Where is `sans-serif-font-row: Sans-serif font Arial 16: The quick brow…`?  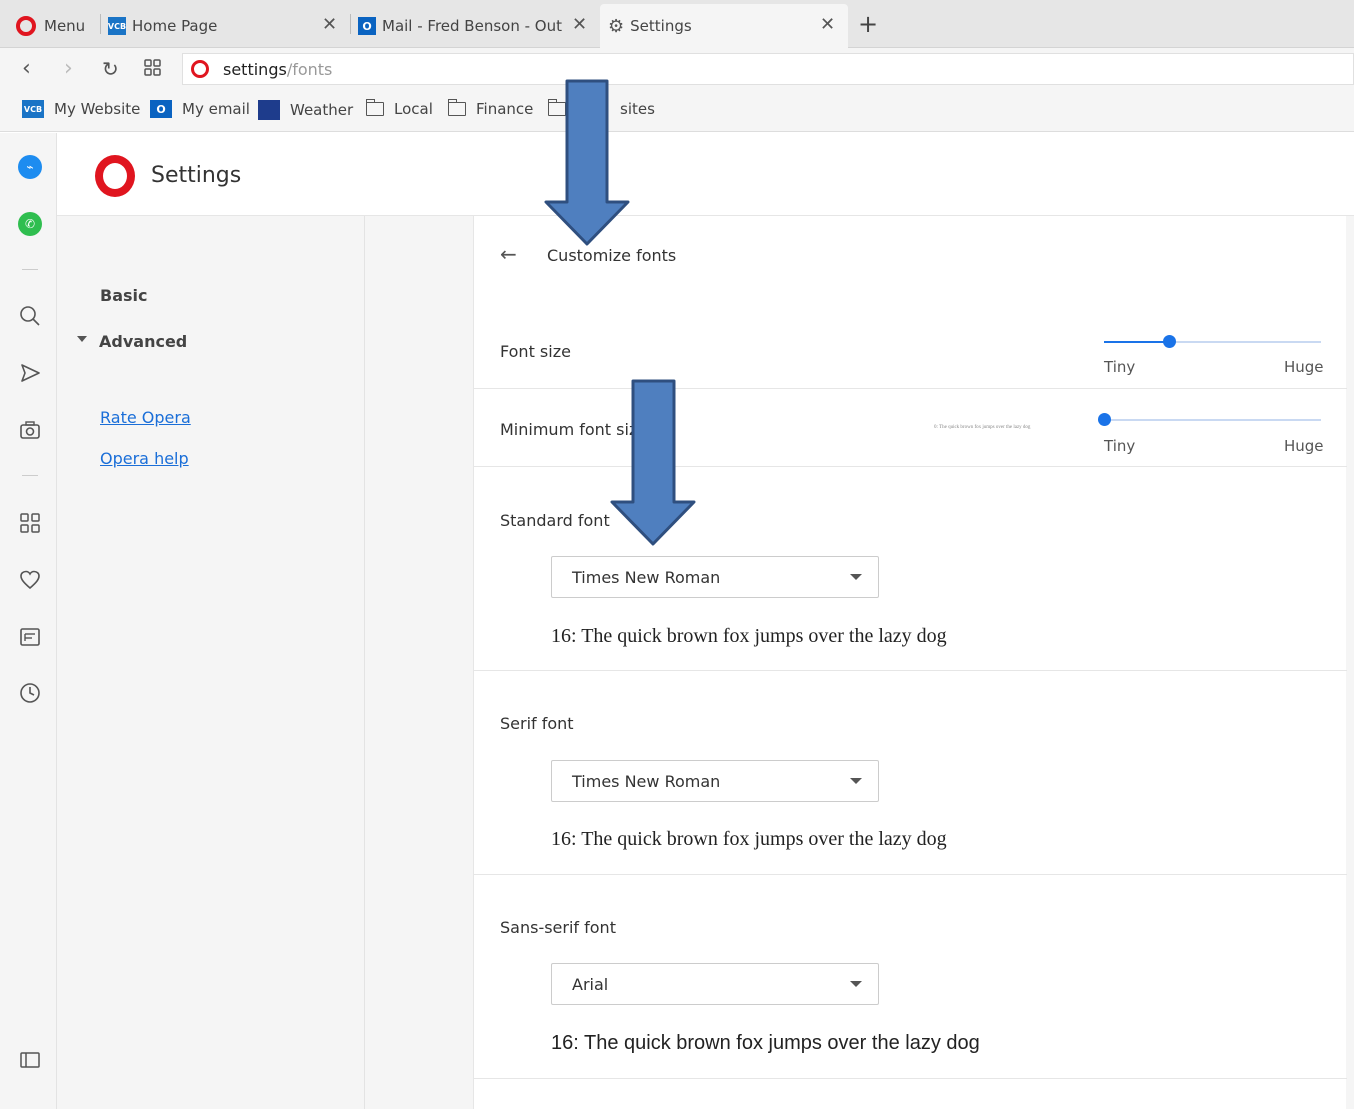 sans-serif-font-row: Sans-serif font Arial 16: The quick brow… is located at coordinates (910, 977).